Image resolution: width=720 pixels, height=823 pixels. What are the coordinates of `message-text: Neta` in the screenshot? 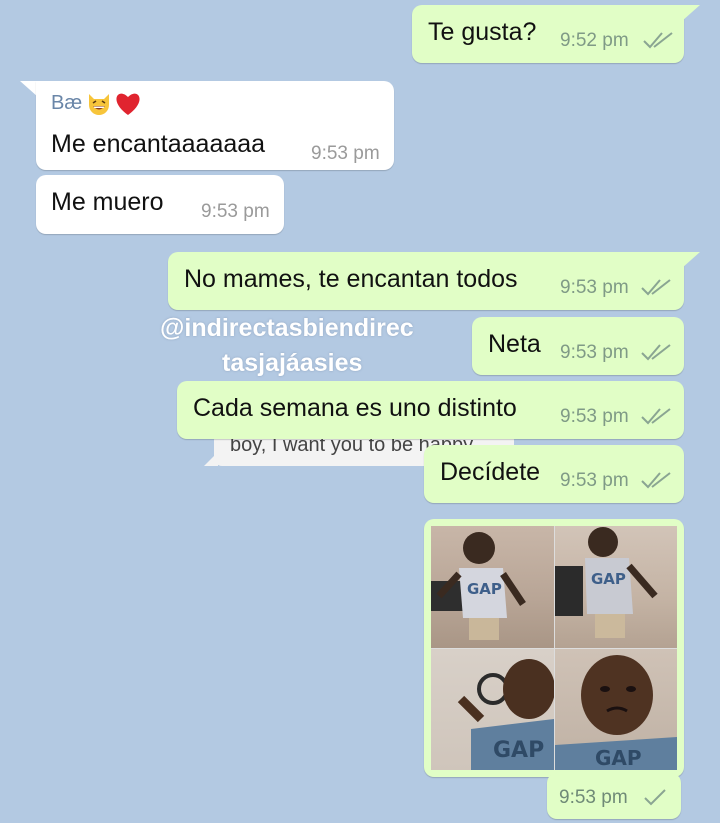 It's located at (514, 344).